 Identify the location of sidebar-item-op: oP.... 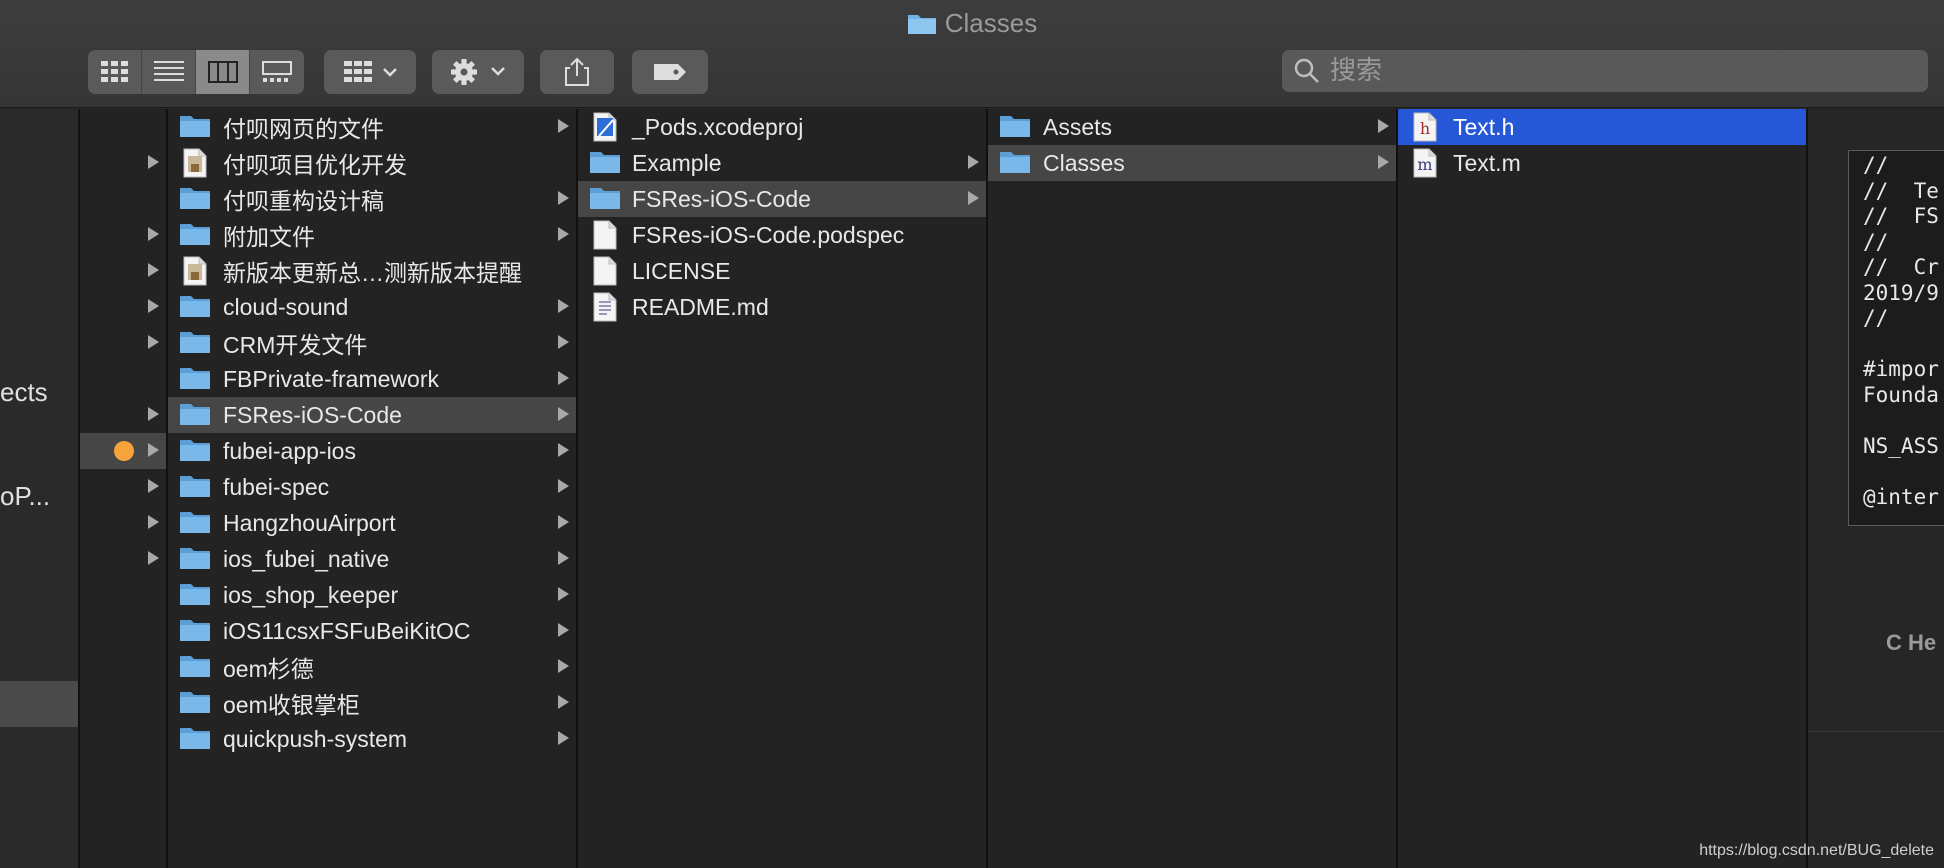
(25, 496).